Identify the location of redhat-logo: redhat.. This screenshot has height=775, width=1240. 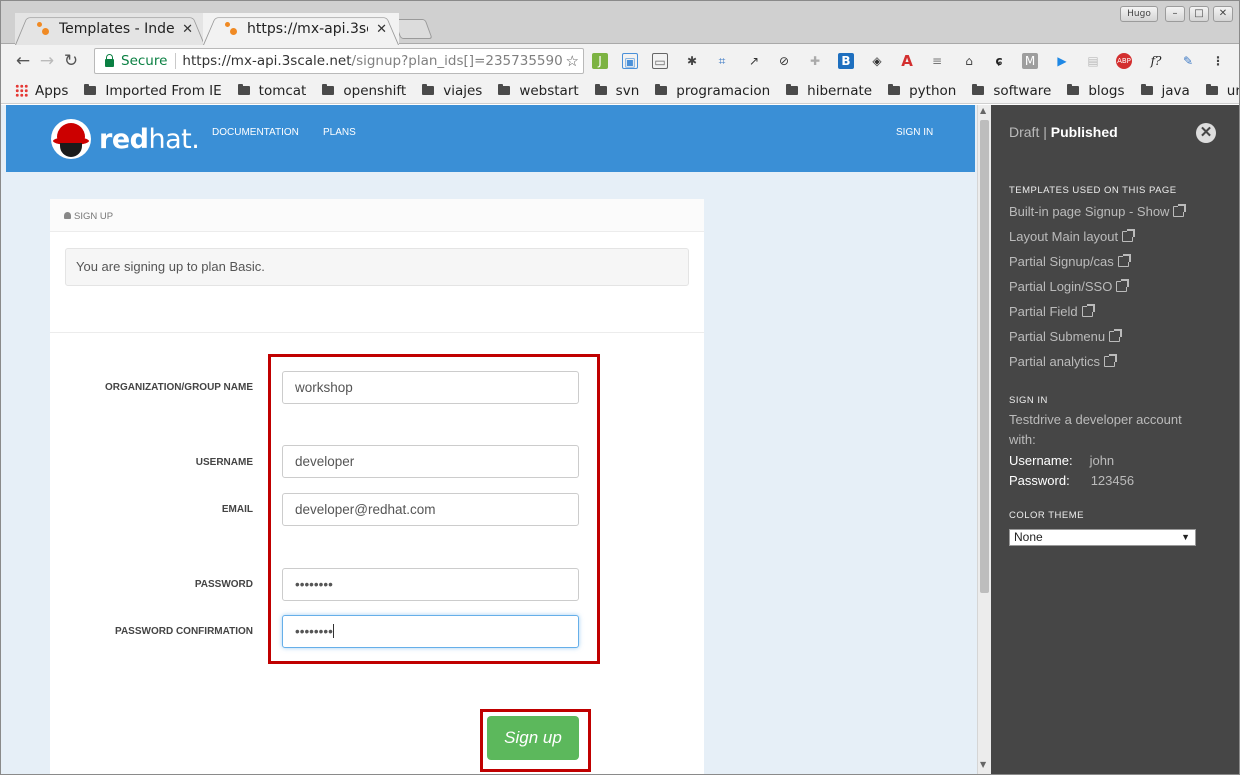
(125, 139).